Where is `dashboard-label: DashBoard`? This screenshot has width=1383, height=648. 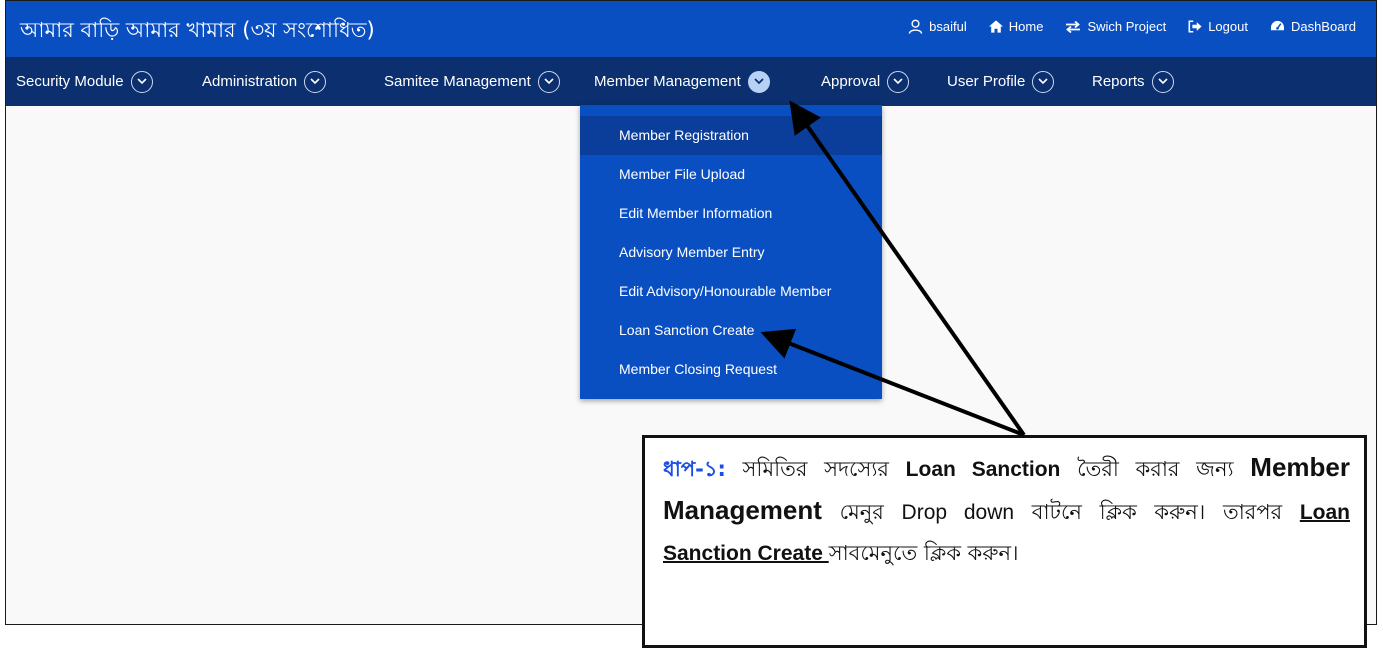
dashboard-label: DashBoard is located at coordinates (1323, 26).